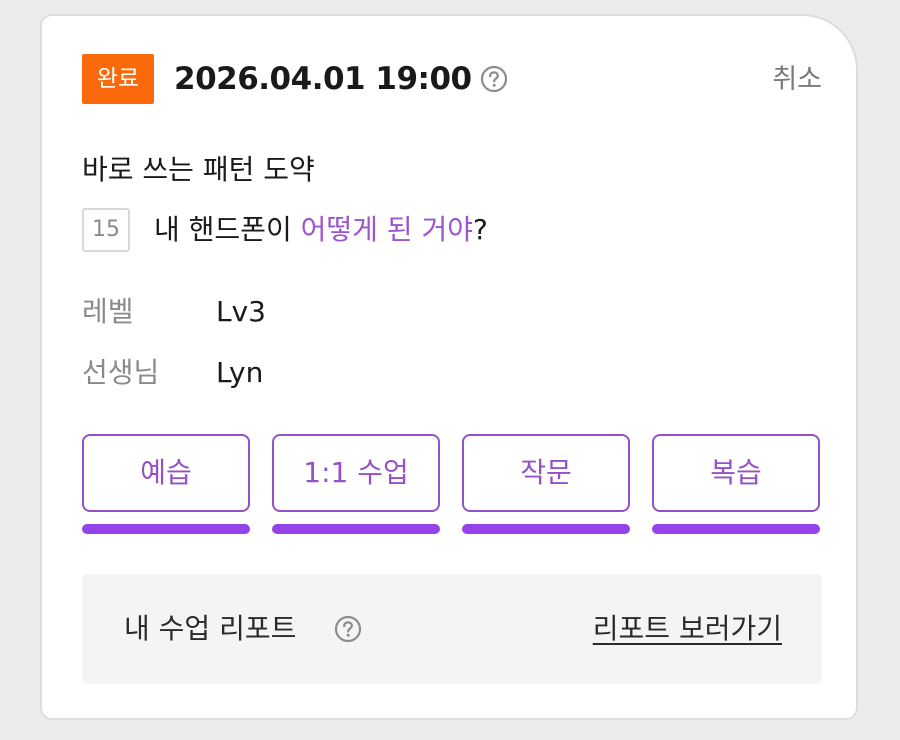 This screenshot has width=900, height=740. Describe the element at coordinates (282, 373) in the screenshot. I see `info-row-teacher: 선생님 Lyn` at that location.